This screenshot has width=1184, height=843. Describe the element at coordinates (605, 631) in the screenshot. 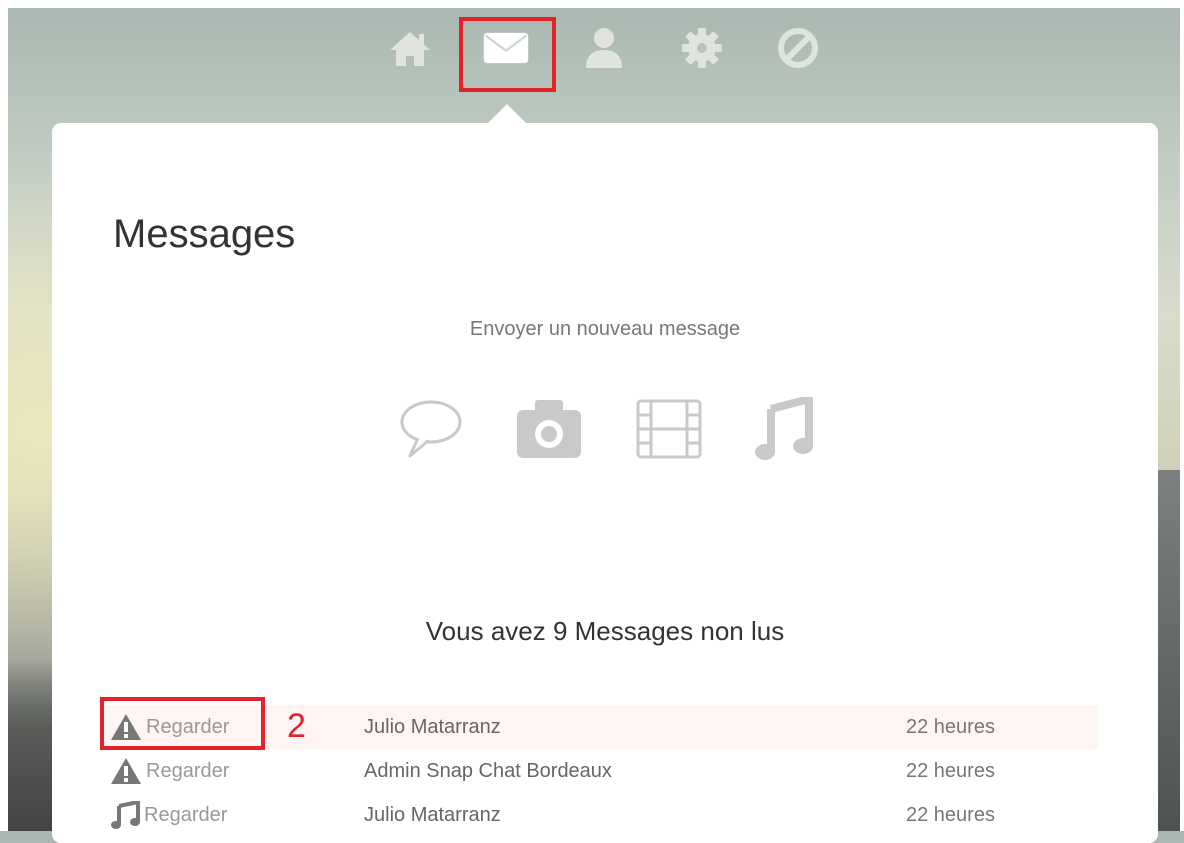

I see `unread-count-label: Vous avez 9 Messages non lus` at that location.